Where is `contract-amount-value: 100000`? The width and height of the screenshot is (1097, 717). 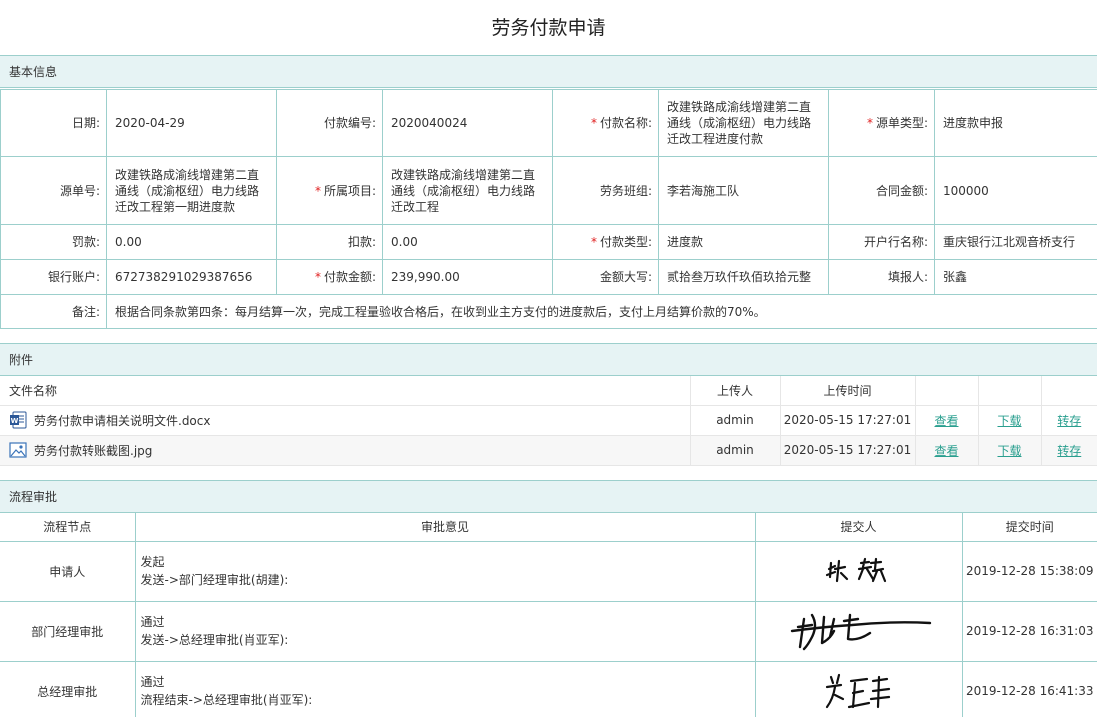
contract-amount-value: 100000 is located at coordinates (1015, 190).